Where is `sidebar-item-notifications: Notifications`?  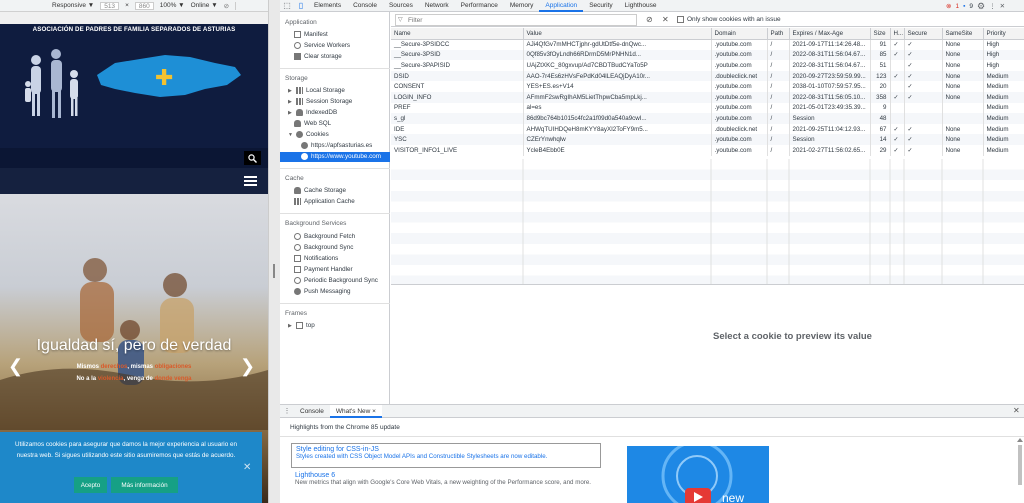 sidebar-item-notifications: Notifications is located at coordinates (316, 258).